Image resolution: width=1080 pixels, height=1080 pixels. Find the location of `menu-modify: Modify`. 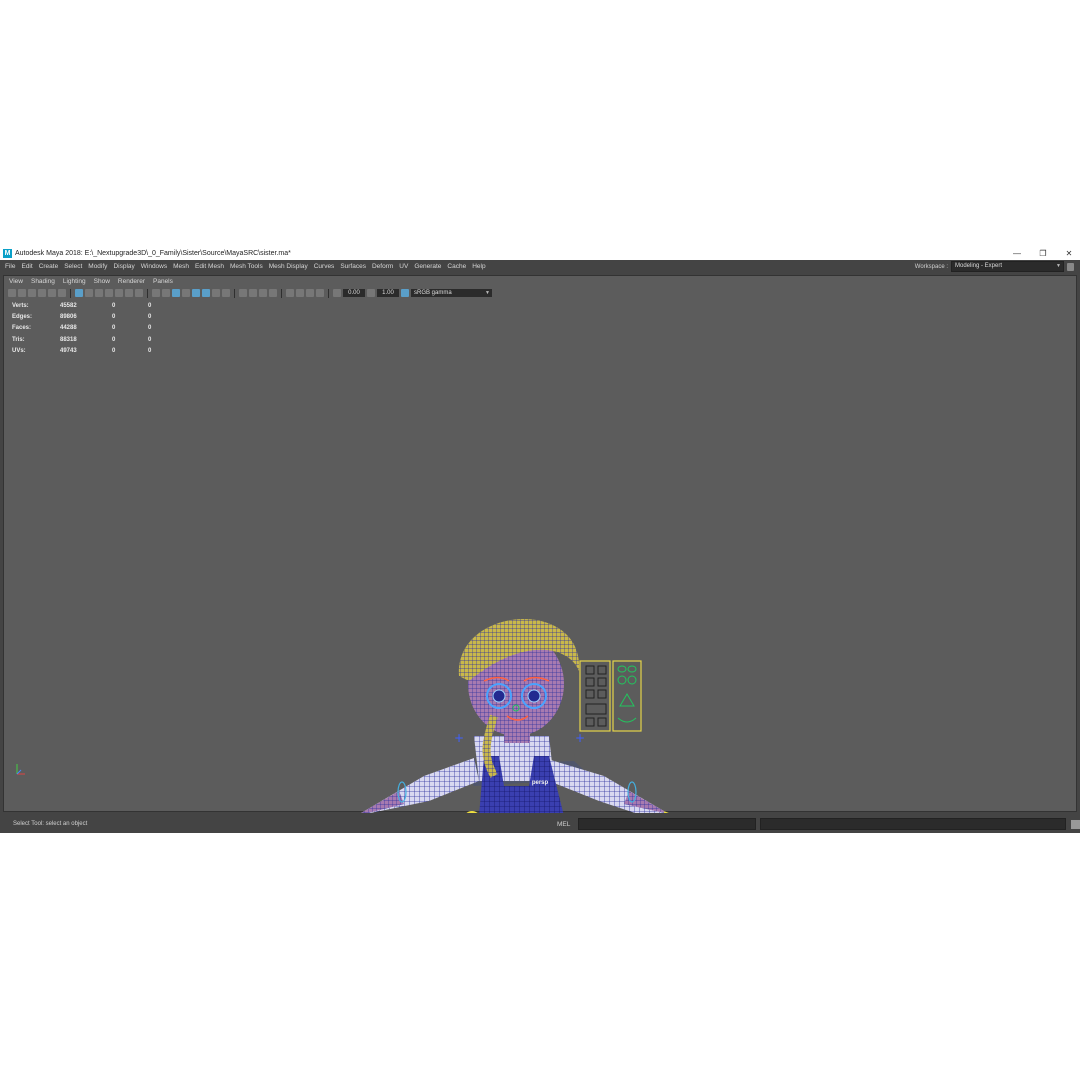

menu-modify: Modify is located at coordinates (97, 266).